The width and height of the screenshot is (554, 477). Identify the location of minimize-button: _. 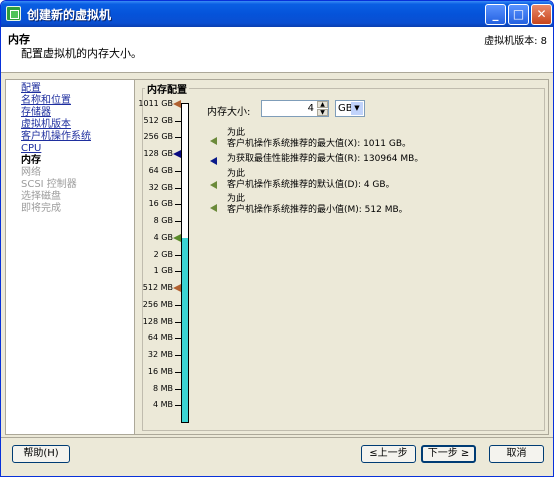
(495, 14).